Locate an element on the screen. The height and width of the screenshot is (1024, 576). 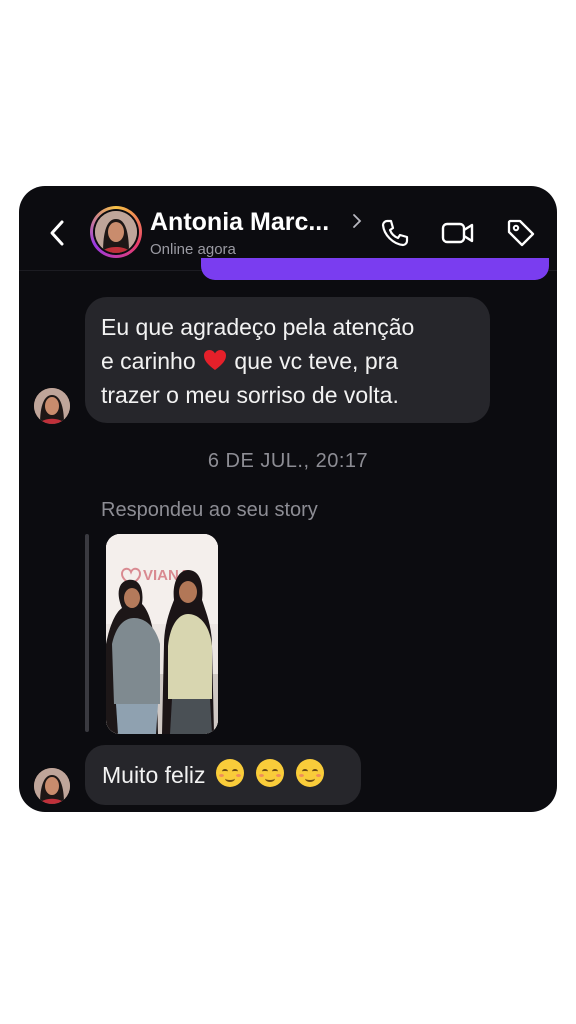
sent-message-bubble is located at coordinates (375, 269).